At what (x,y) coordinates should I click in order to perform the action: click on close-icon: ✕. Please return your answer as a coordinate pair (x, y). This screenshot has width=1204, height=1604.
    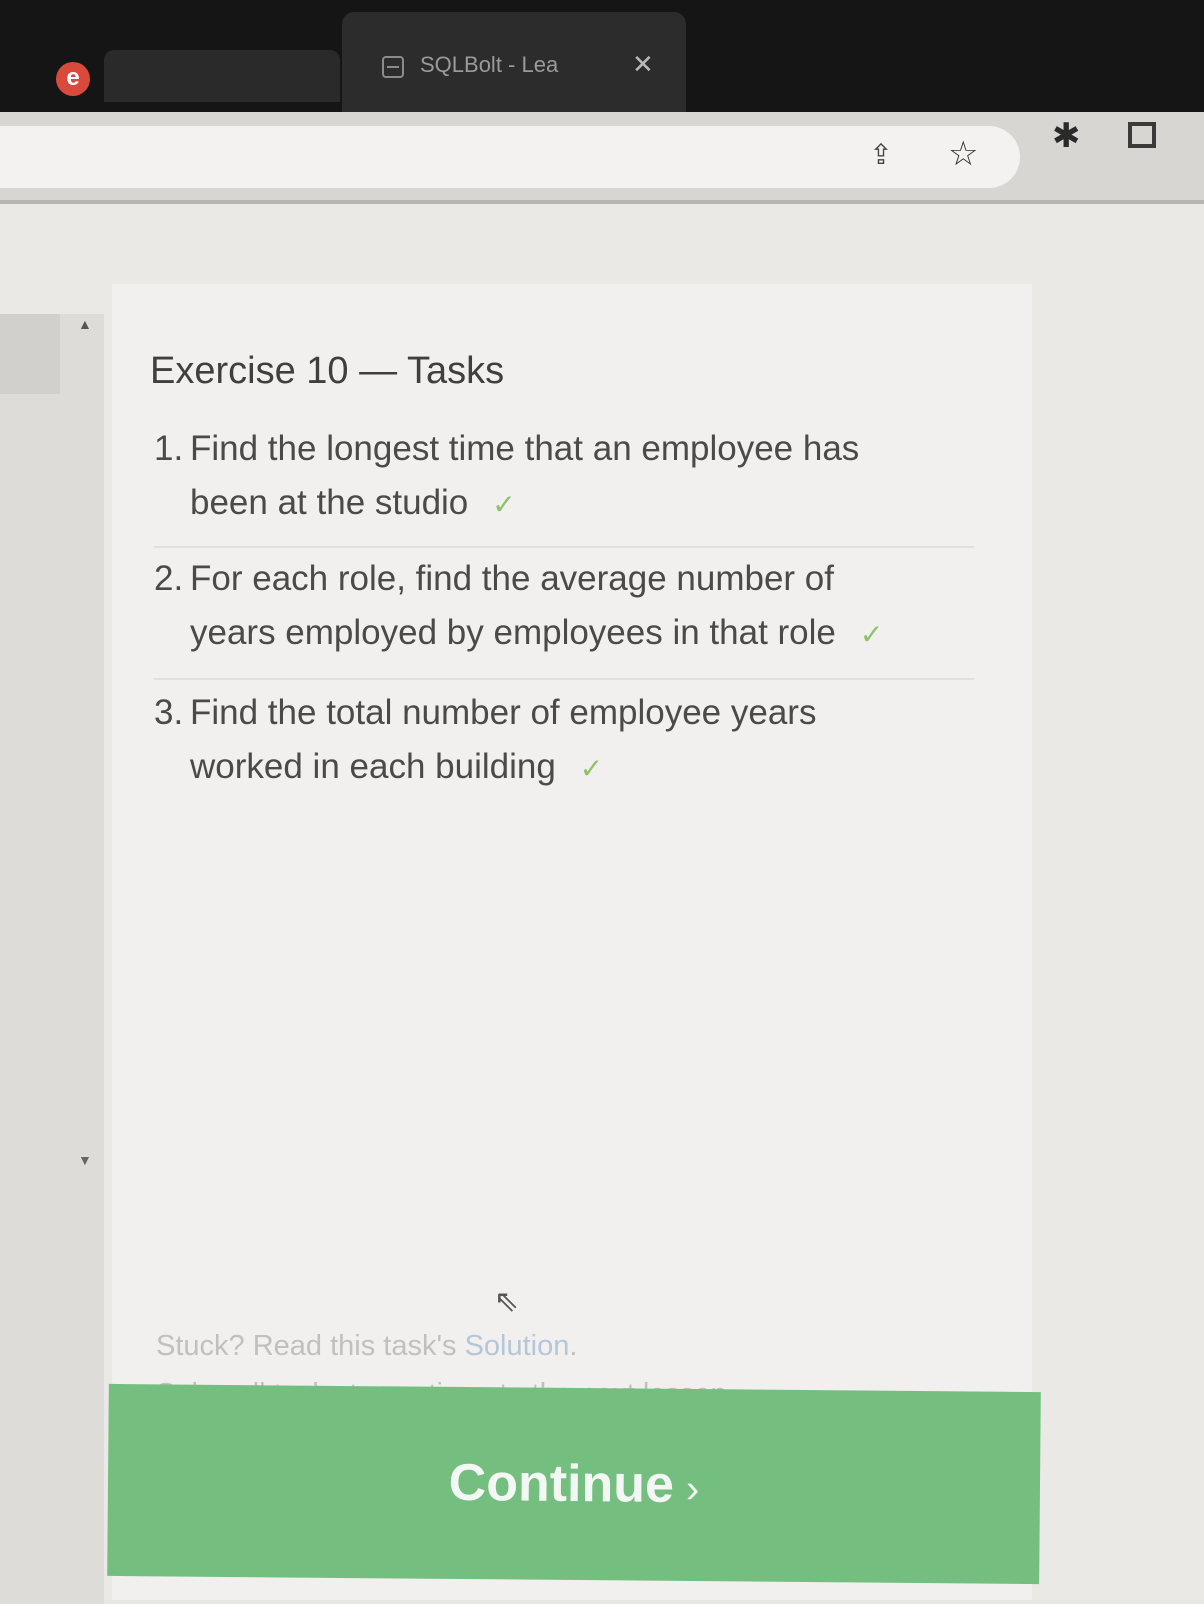
    Looking at the image, I should click on (643, 64).